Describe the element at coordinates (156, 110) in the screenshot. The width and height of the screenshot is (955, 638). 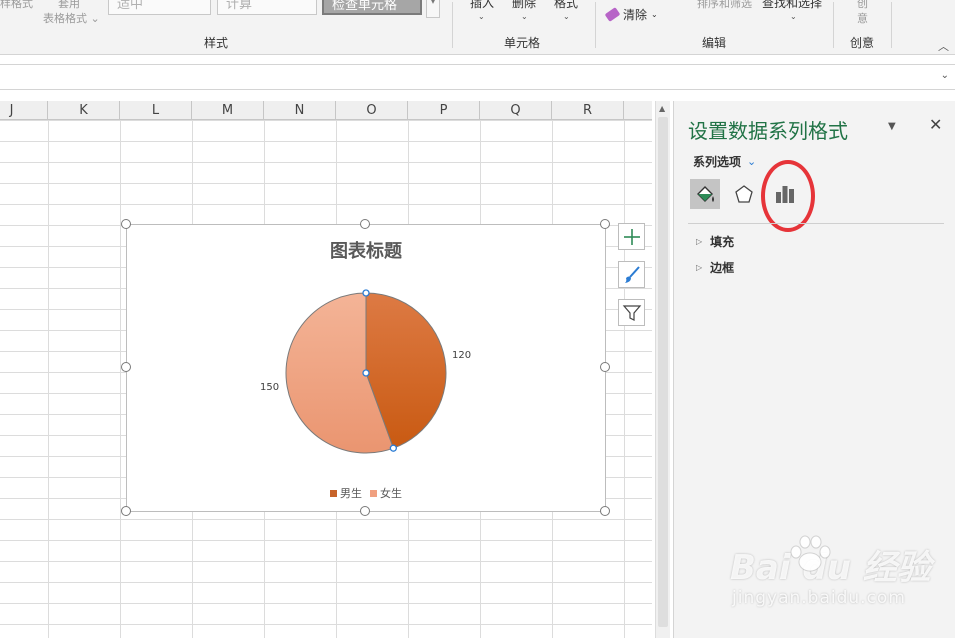
I see `column-header: L` at that location.